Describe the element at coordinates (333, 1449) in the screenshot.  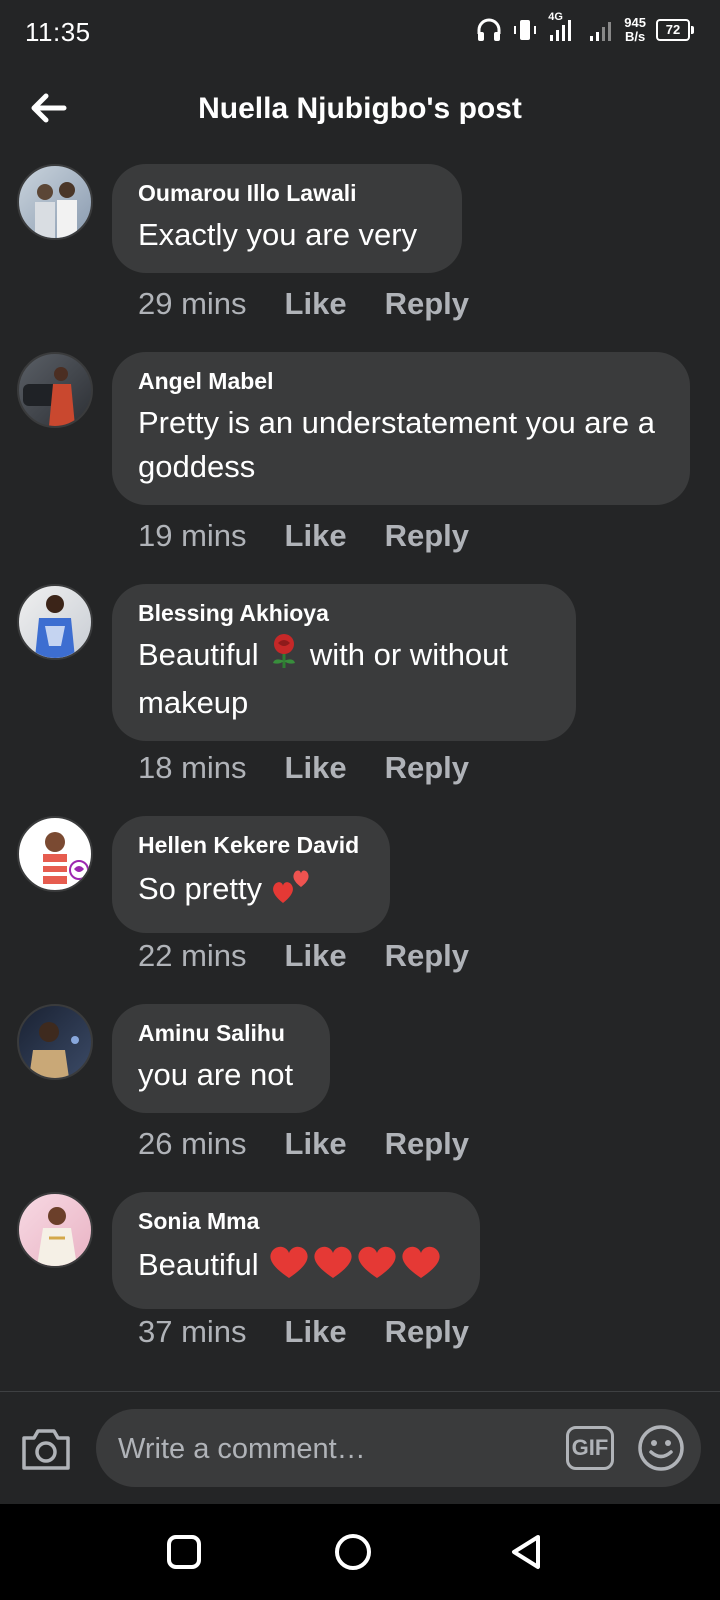
I see `comment-input` at that location.